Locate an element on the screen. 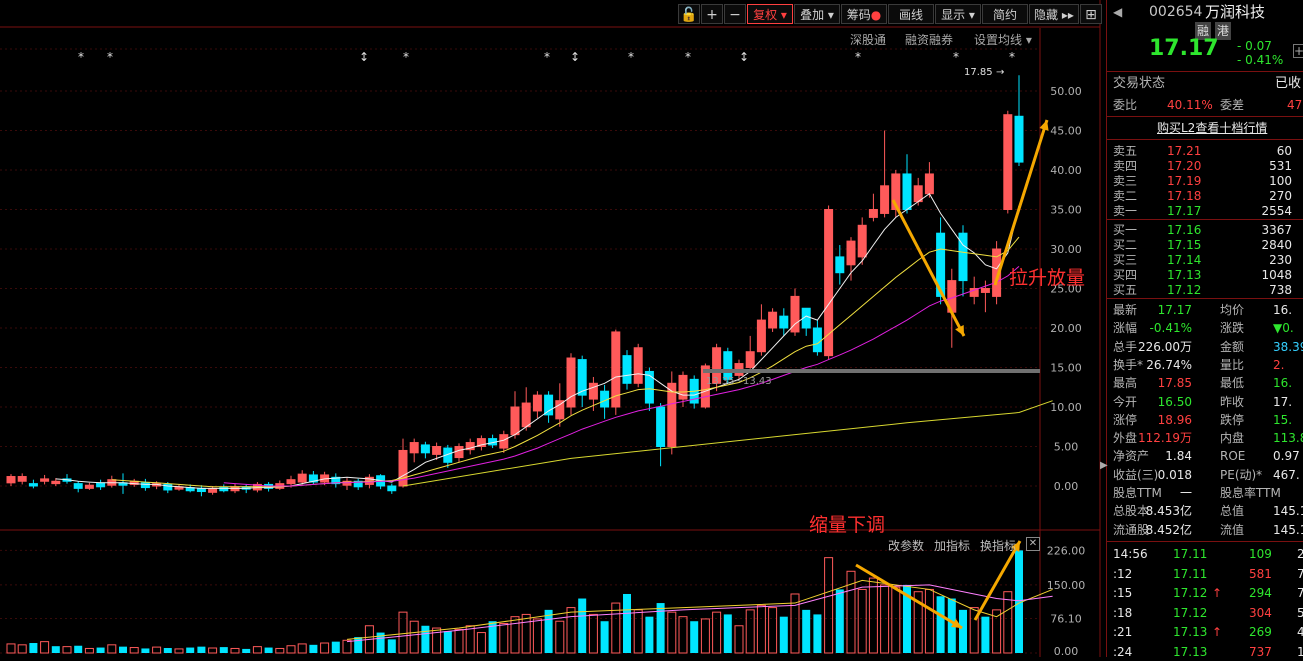 This screenshot has height=661, width=1303. up-trend-arrow-head is located at coordinates (1044, 125).